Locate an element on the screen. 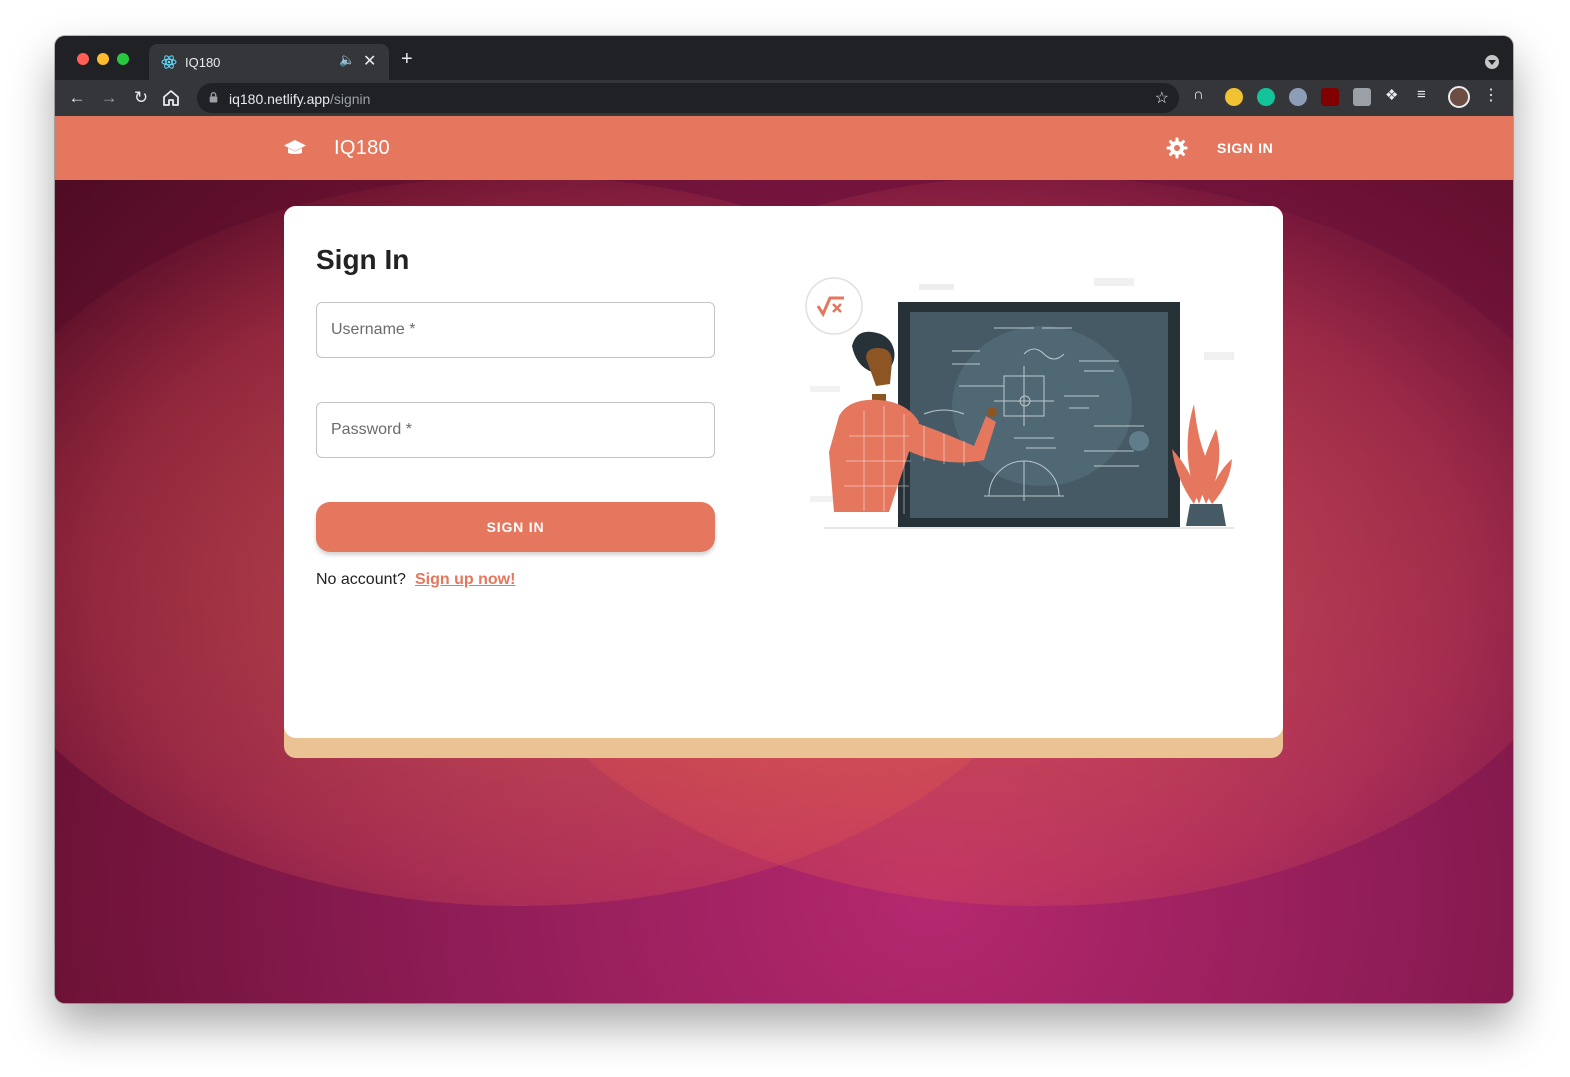 The width and height of the screenshot is (1570, 1077). reload-icon: ↻ is located at coordinates (141, 98).